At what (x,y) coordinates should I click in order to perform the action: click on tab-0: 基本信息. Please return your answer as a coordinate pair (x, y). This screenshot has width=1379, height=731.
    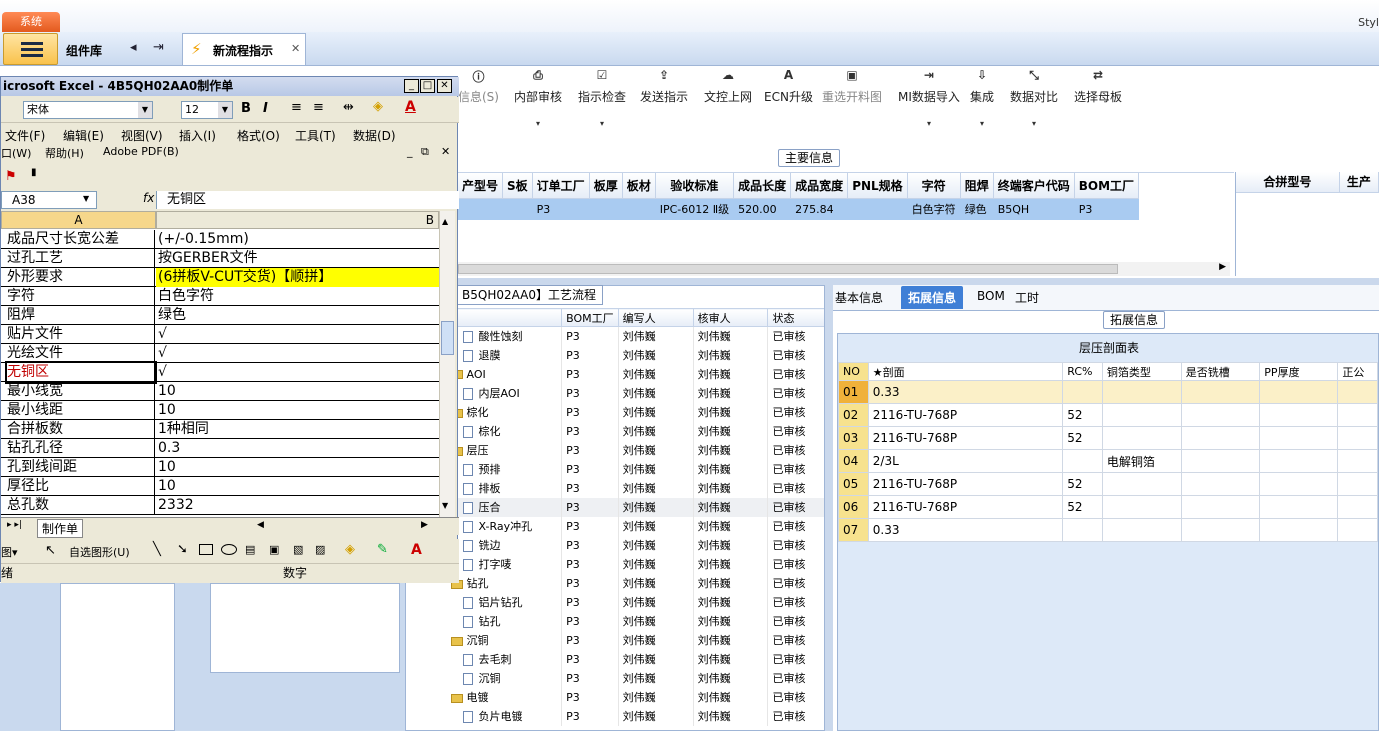
    Looking at the image, I should click on (859, 297).